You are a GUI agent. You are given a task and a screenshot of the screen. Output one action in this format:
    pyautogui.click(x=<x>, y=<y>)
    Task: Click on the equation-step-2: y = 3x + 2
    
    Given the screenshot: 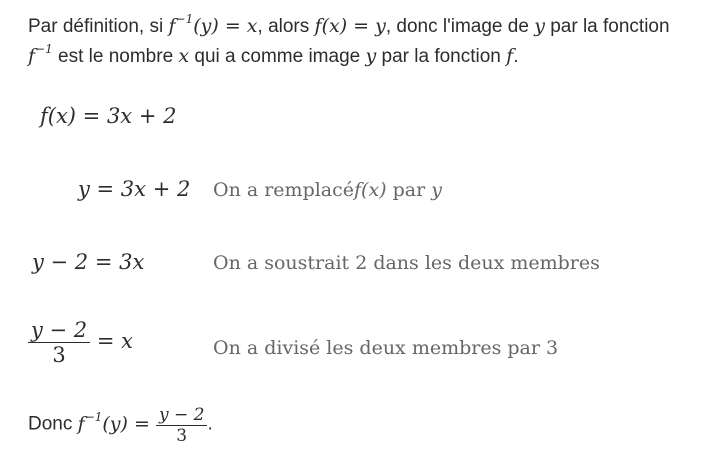 What is the action you would take?
    pyautogui.click(x=134, y=189)
    